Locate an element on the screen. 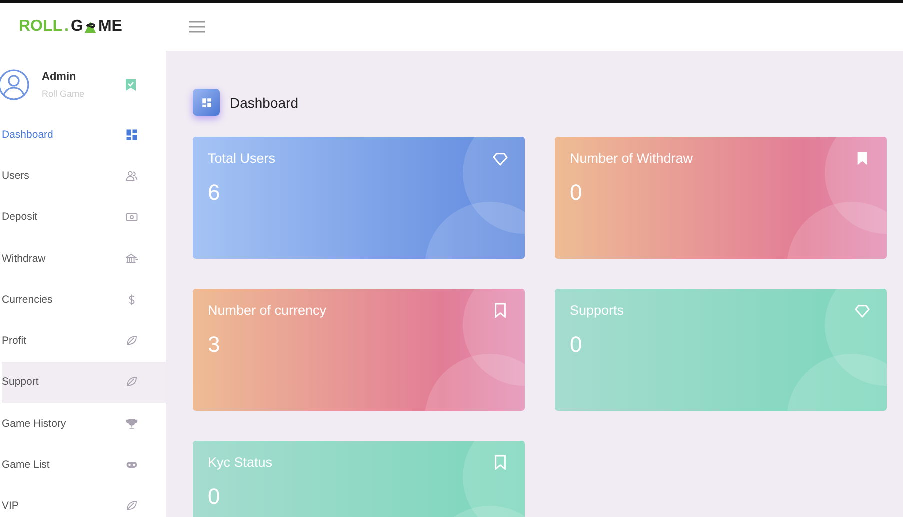 The image size is (903, 517). stat-label: Total Users is located at coordinates (242, 158).